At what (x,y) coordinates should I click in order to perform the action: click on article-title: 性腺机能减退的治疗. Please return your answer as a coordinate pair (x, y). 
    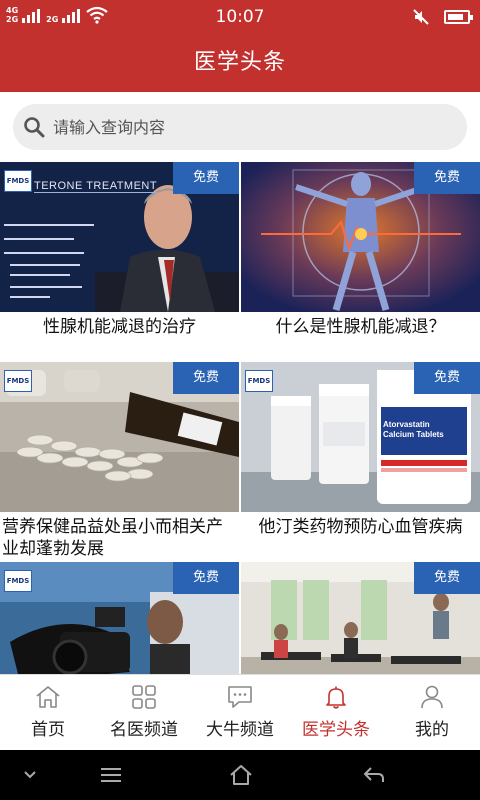
    Looking at the image, I should click on (119, 327).